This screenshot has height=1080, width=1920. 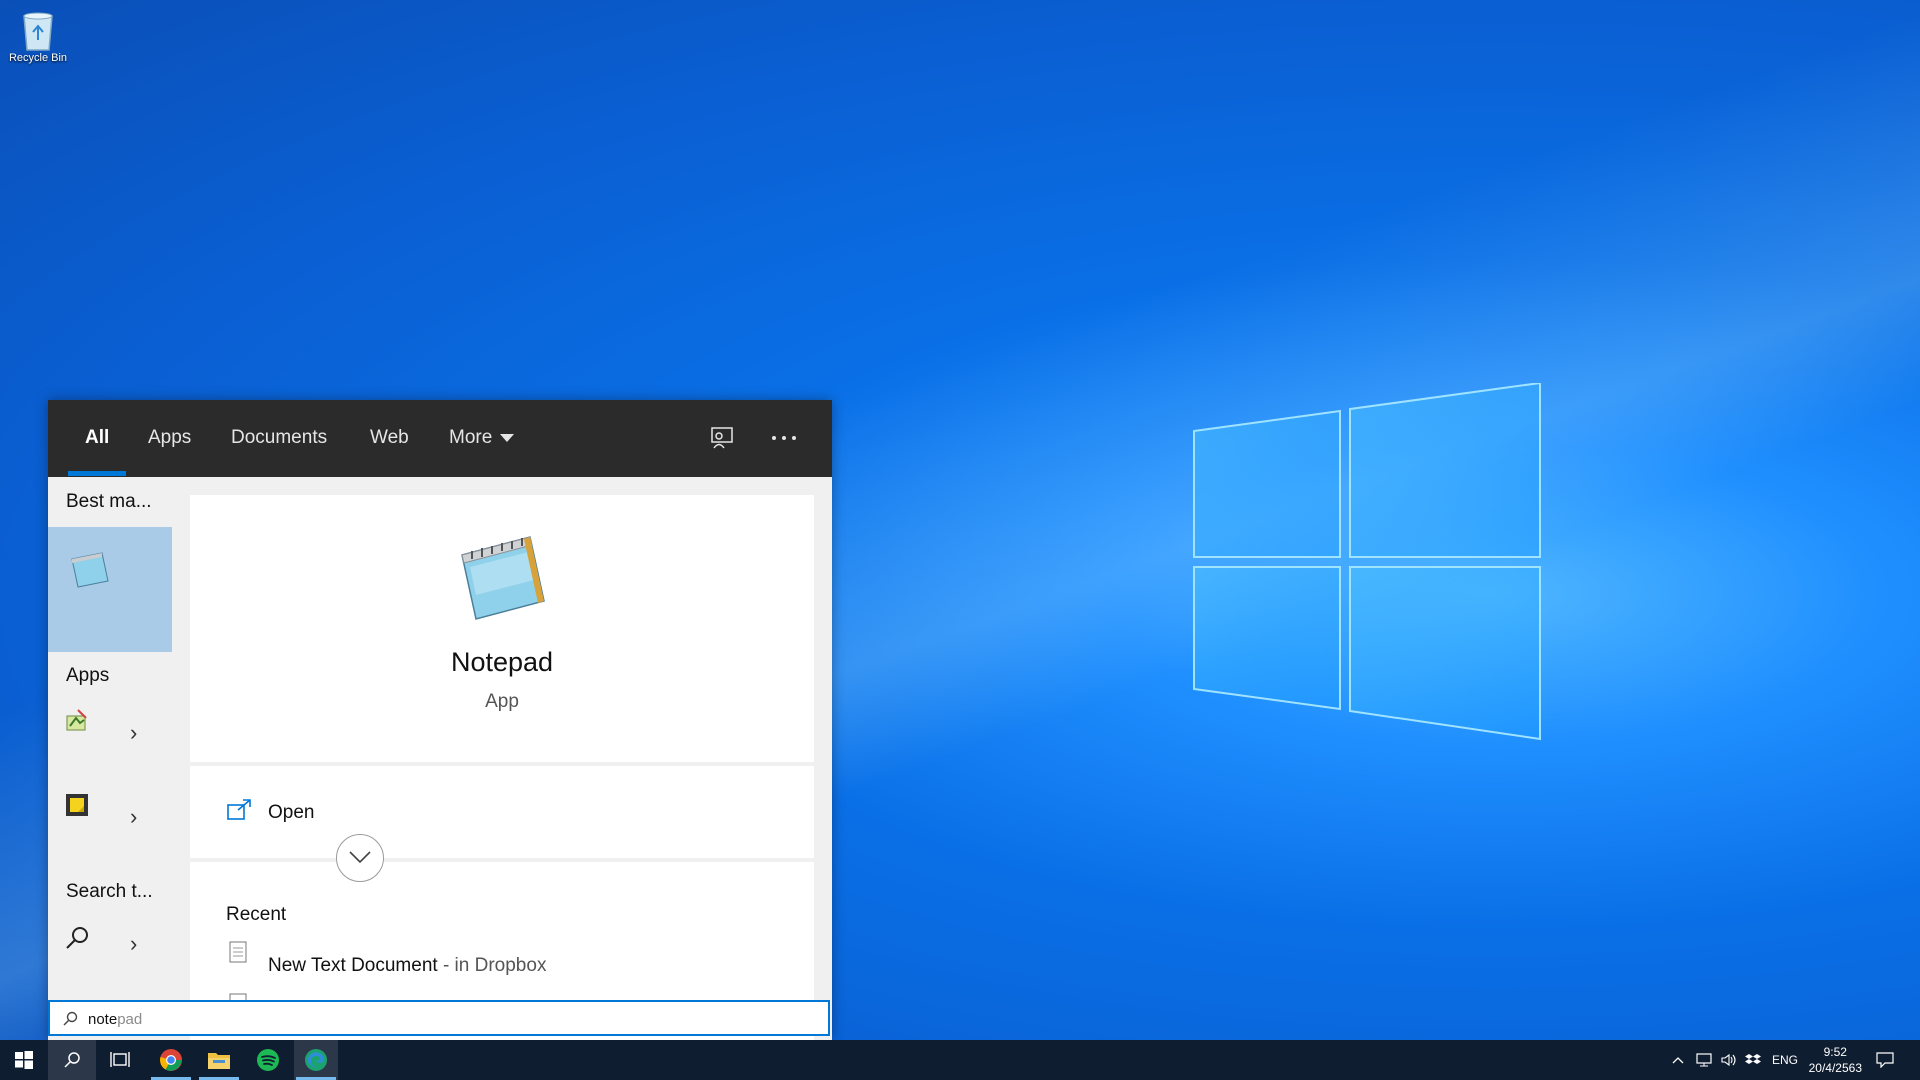 I want to click on taskbar: ENG 9:52 20/4/2563, so click(x=960, y=1060).